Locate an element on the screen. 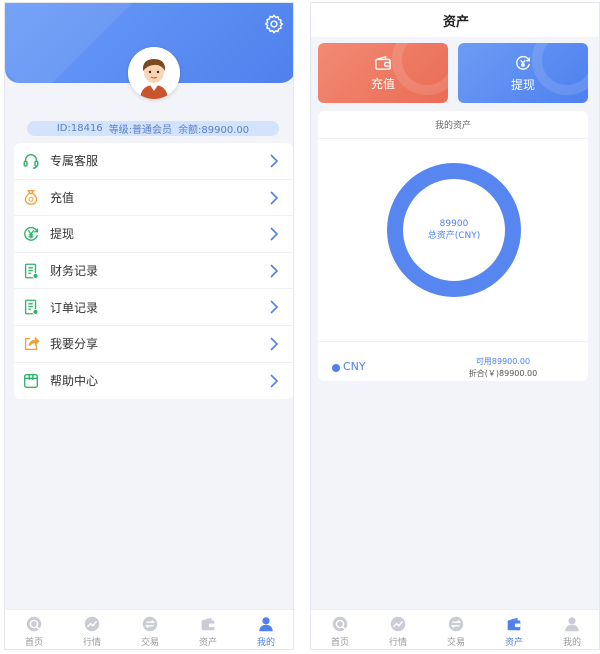 The height and width of the screenshot is (654, 600). menu-item-label: 财务记录 is located at coordinates (74, 271).